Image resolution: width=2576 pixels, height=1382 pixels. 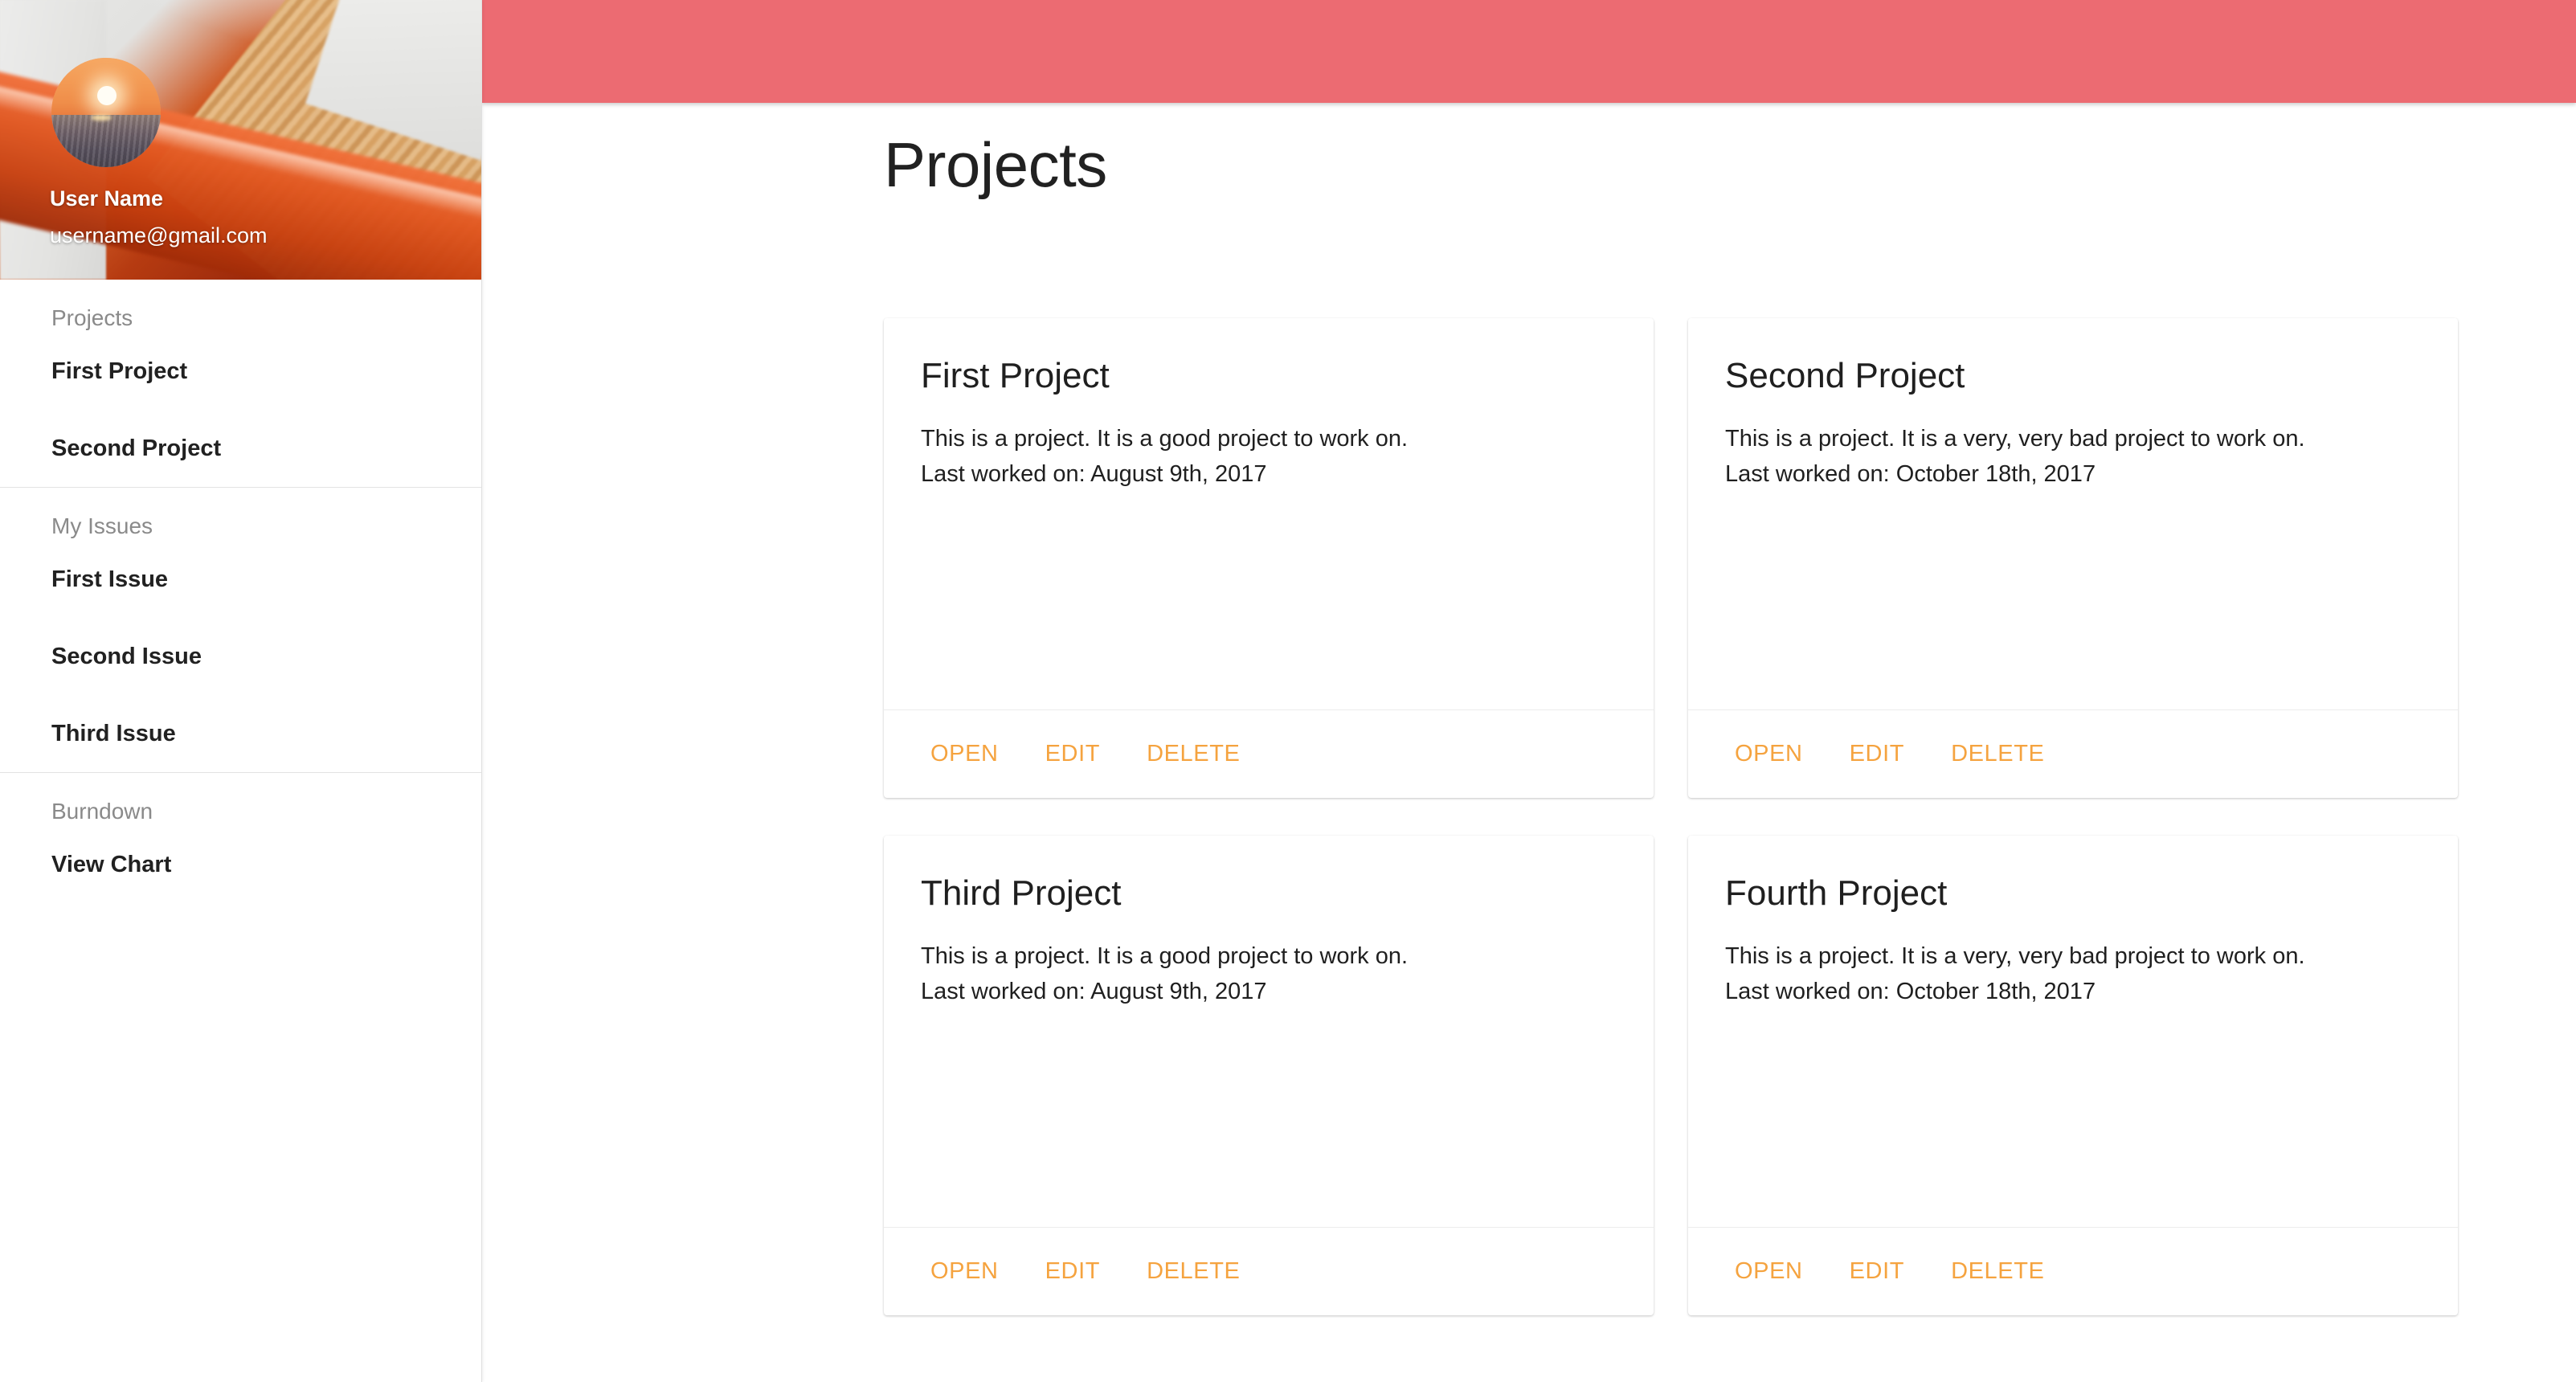 I want to click on project-card-title: First Project, so click(x=1016, y=375).